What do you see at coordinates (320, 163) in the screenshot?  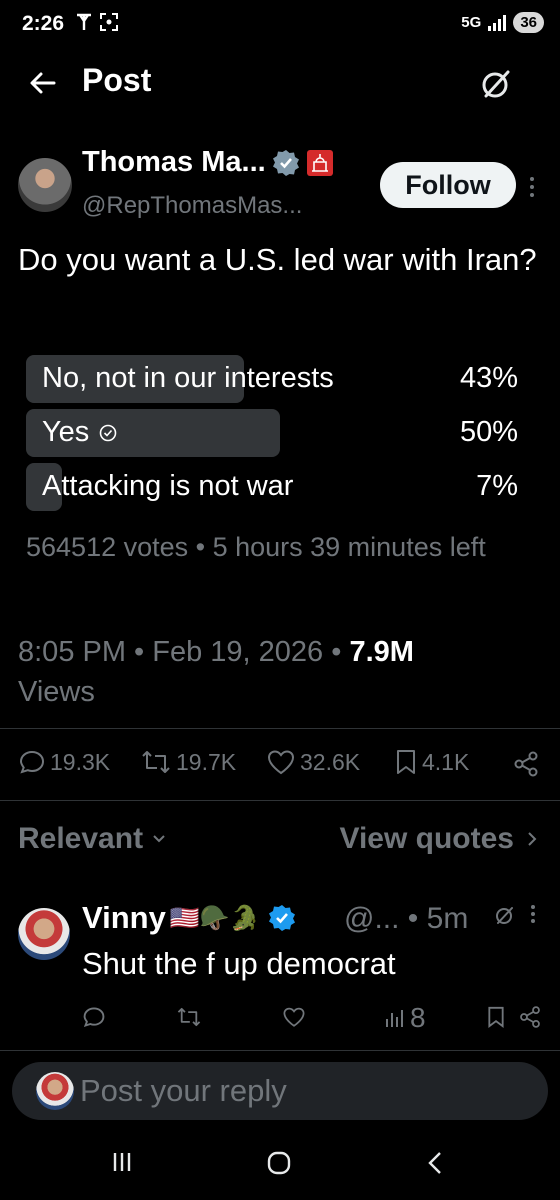 I see `government-affiliation-icon` at bounding box center [320, 163].